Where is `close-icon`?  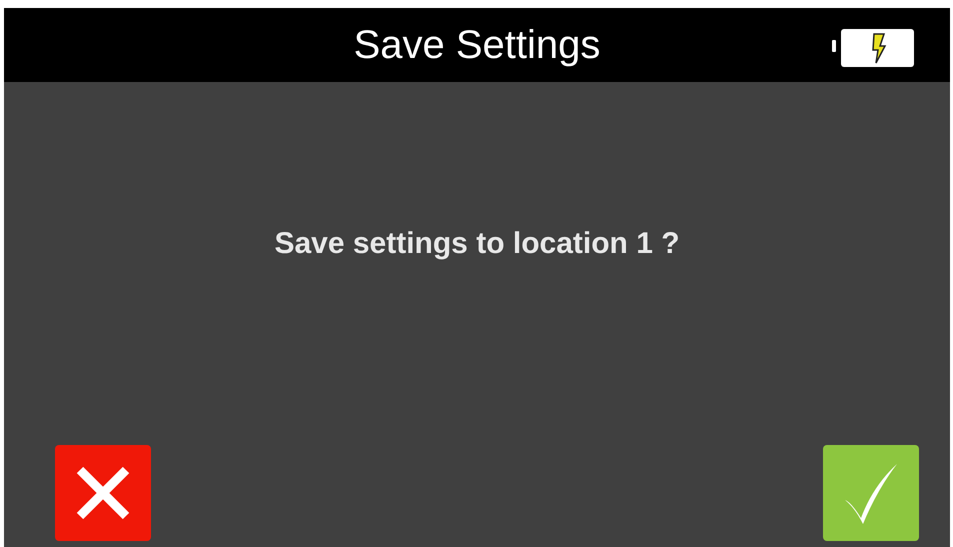 close-icon is located at coordinates (103, 493).